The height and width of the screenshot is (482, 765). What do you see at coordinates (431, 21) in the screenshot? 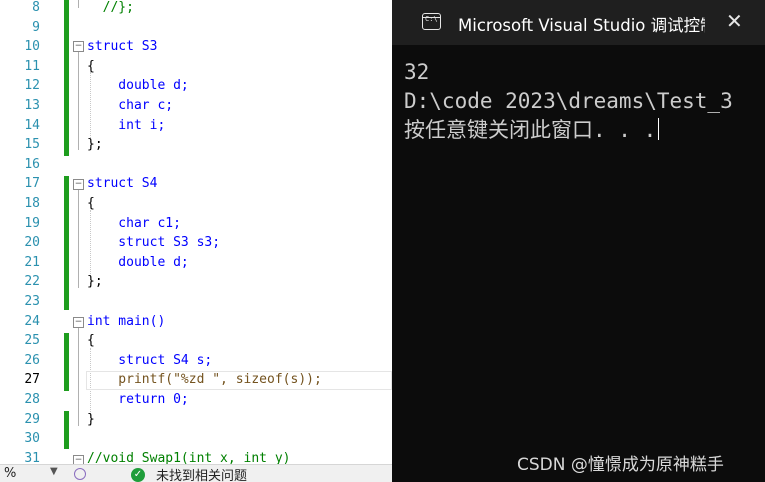
I see `console-icon: C:\` at bounding box center [431, 21].